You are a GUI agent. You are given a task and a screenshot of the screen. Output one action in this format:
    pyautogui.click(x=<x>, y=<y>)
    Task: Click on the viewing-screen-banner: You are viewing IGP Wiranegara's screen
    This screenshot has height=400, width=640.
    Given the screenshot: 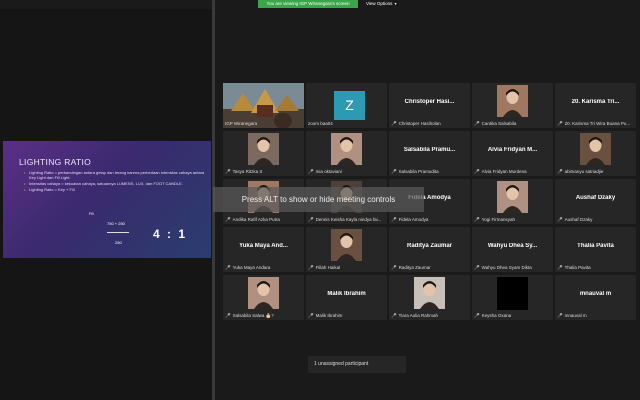 What is the action you would take?
    pyautogui.click(x=308, y=4)
    